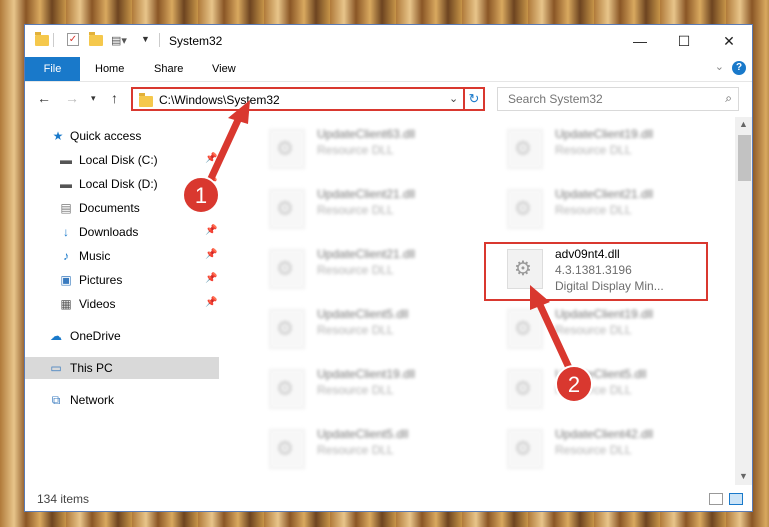 This screenshot has width=769, height=527. What do you see at coordinates (201, 195) in the screenshot?
I see `callout-badge-one: 1` at bounding box center [201, 195].